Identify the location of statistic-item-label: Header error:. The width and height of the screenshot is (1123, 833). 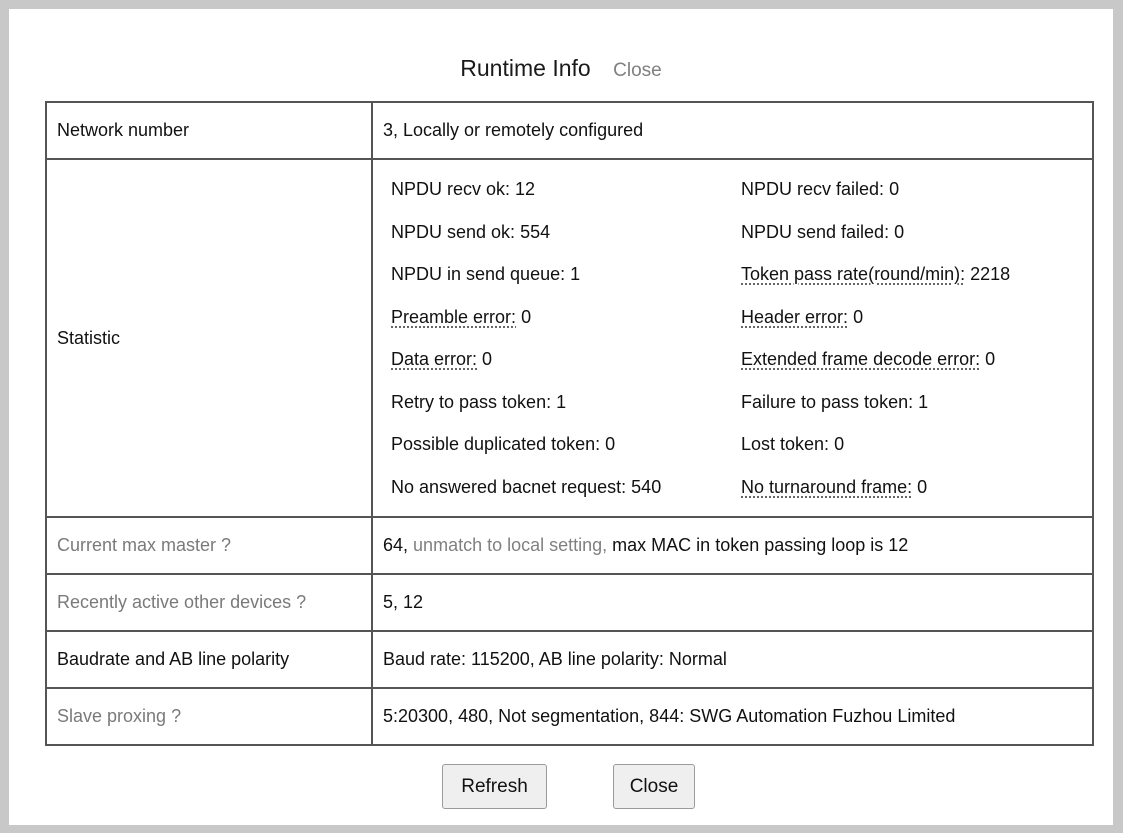
(794, 317).